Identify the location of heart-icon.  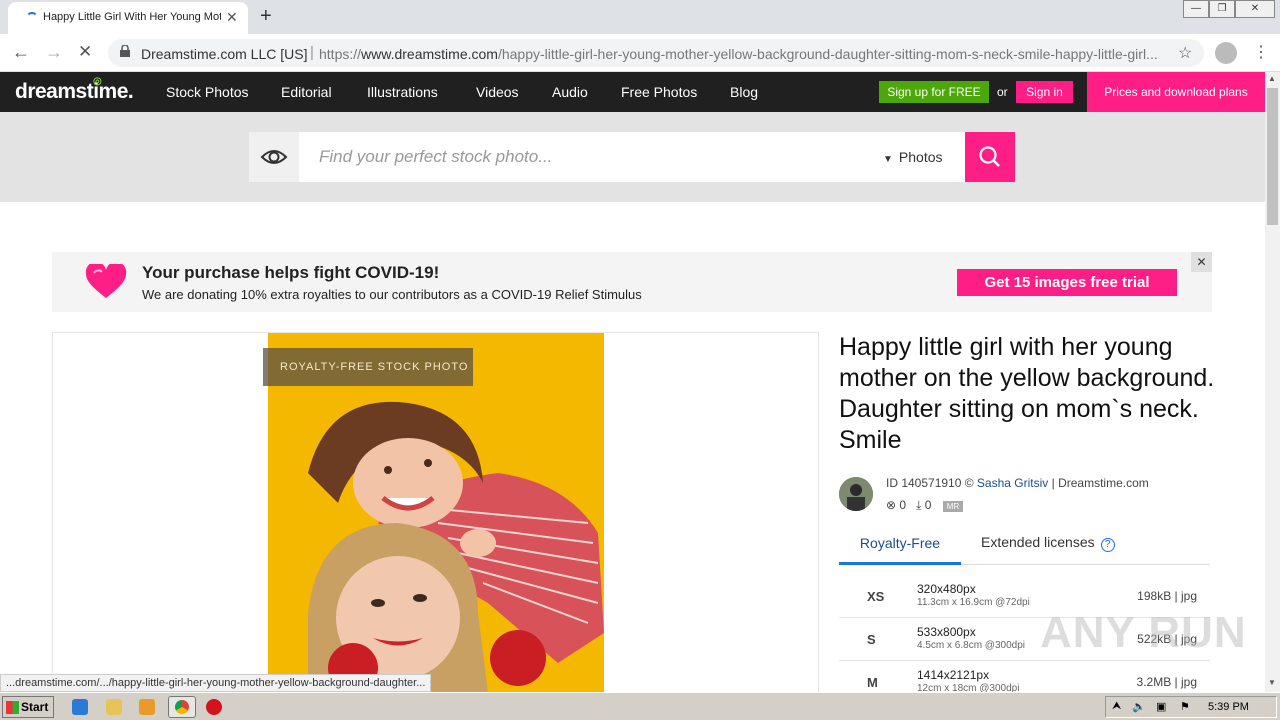
(106, 281).